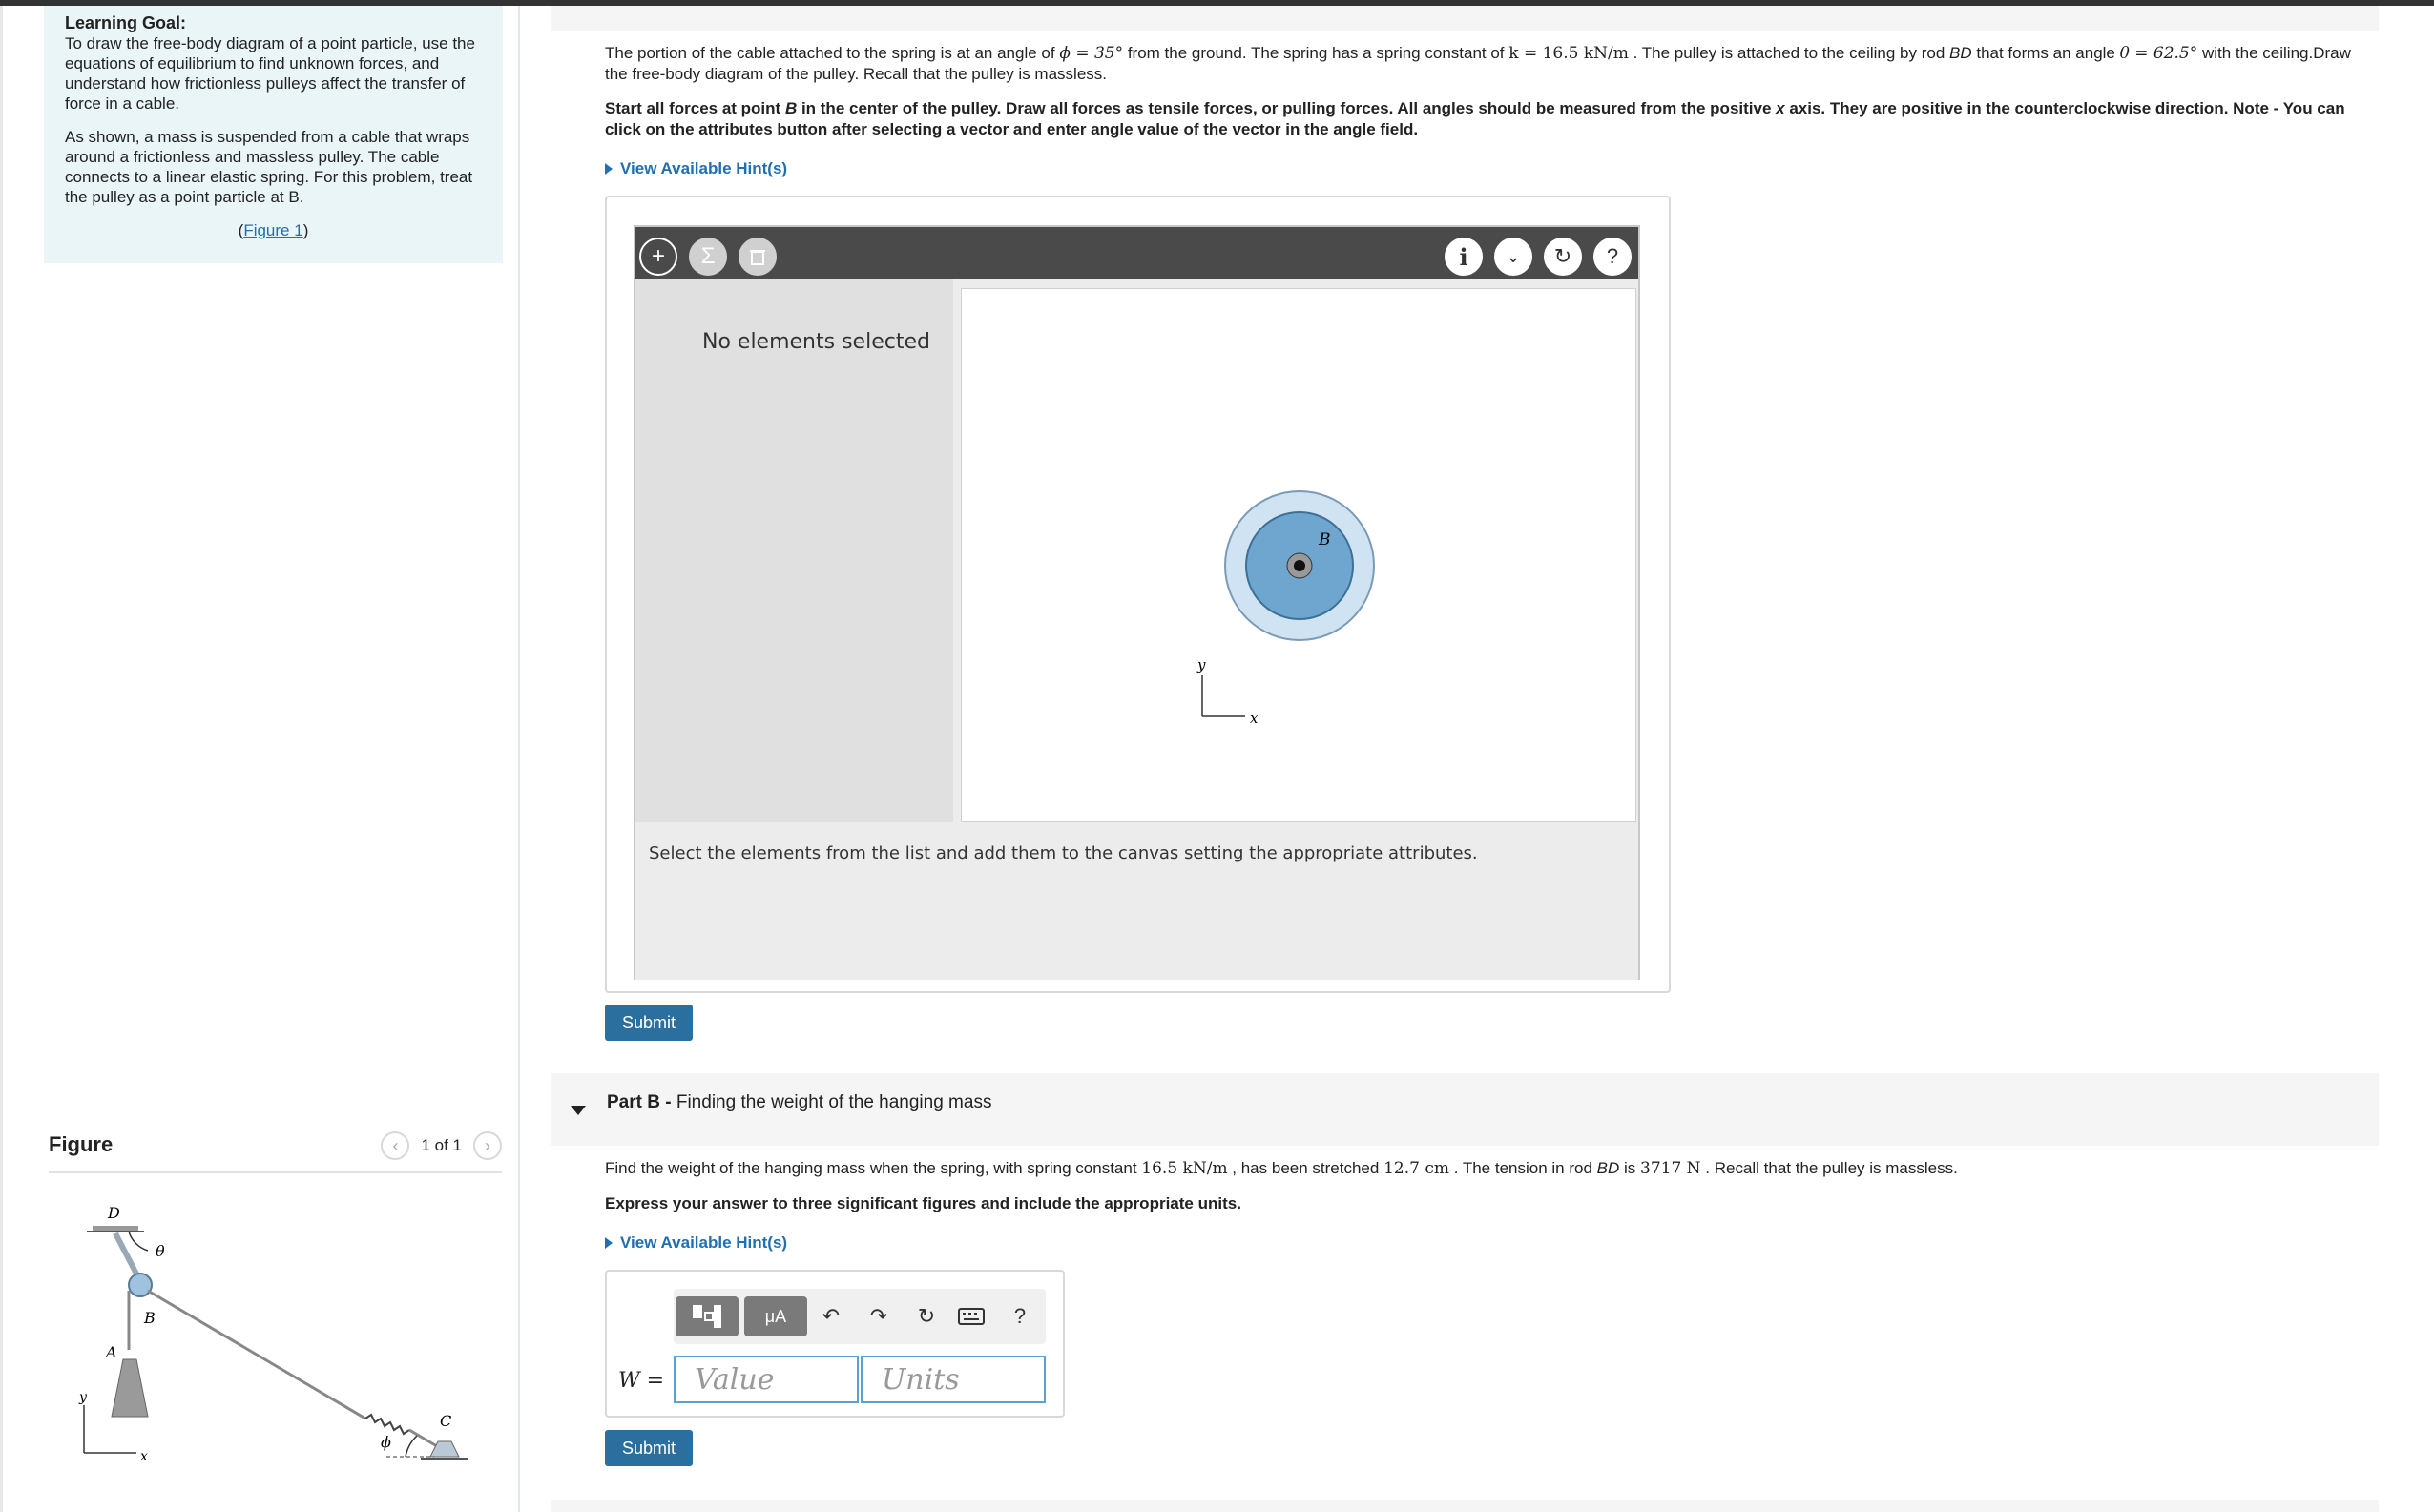 This screenshot has width=2434, height=1512. What do you see at coordinates (1465, 18) in the screenshot?
I see `part-a-header-band` at bounding box center [1465, 18].